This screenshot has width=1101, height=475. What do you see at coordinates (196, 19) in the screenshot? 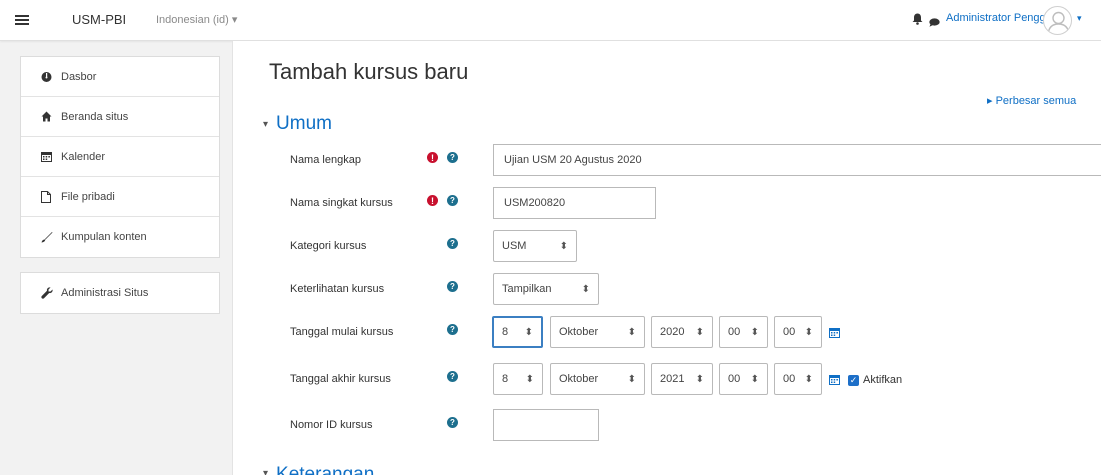
I see `language-menu: Indonesian (id) ▾` at bounding box center [196, 19].